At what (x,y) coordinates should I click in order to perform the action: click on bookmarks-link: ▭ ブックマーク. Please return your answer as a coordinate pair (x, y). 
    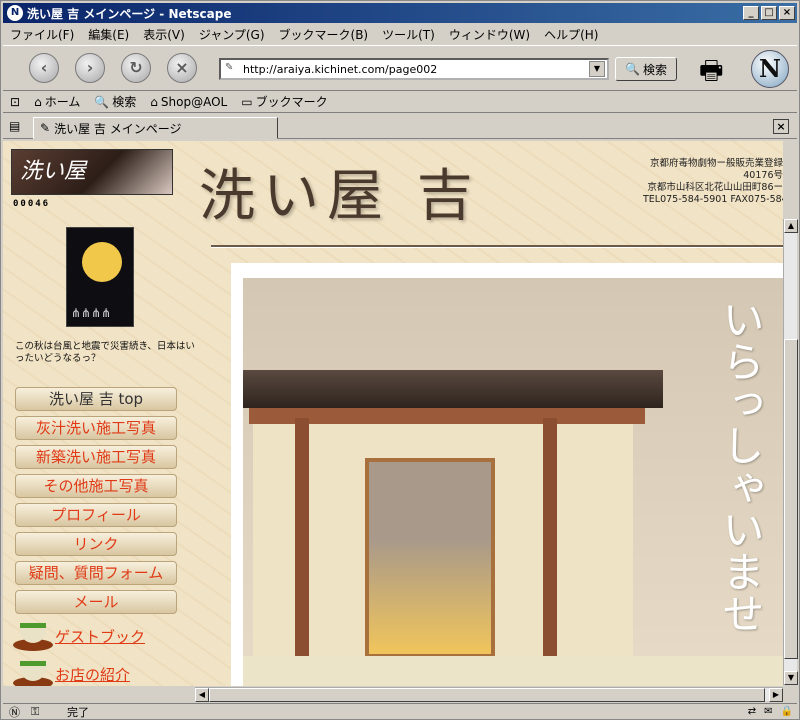
    Looking at the image, I should click on (284, 101).